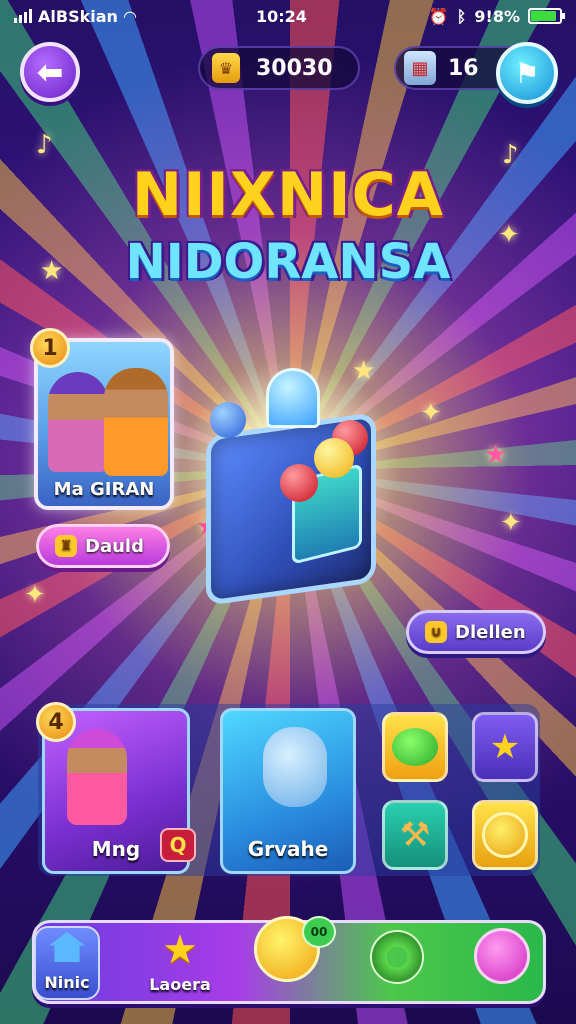  I want to click on featured-action-button: ♜ Dauld, so click(103, 546).